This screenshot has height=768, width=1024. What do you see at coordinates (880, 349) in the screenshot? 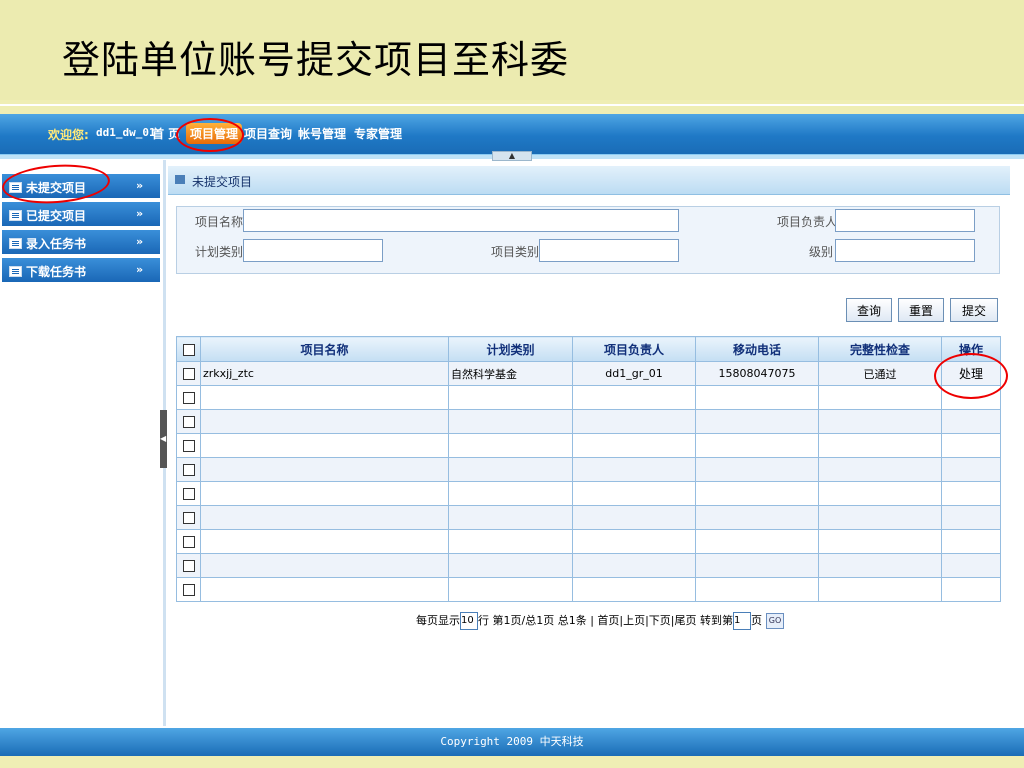
I see `col-header-check: 完整性检查` at bounding box center [880, 349].